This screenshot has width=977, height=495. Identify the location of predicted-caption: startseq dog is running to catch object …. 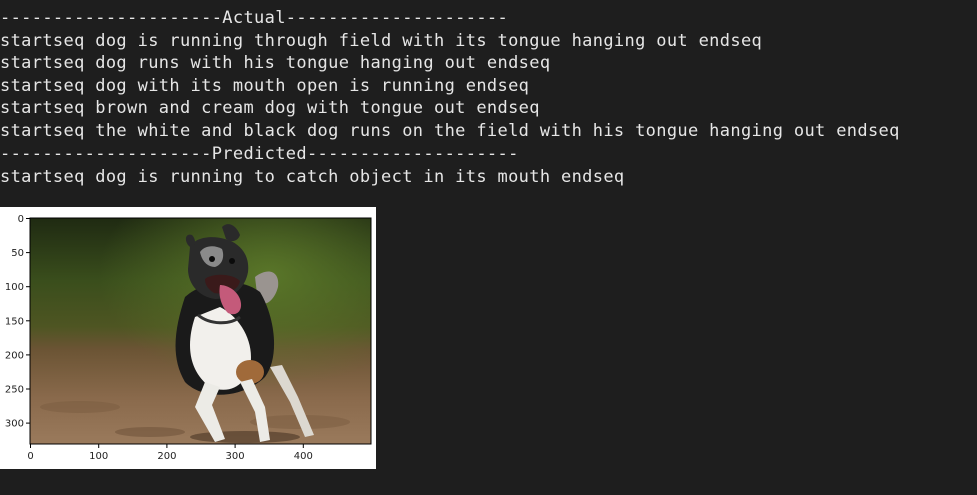
(312, 177).